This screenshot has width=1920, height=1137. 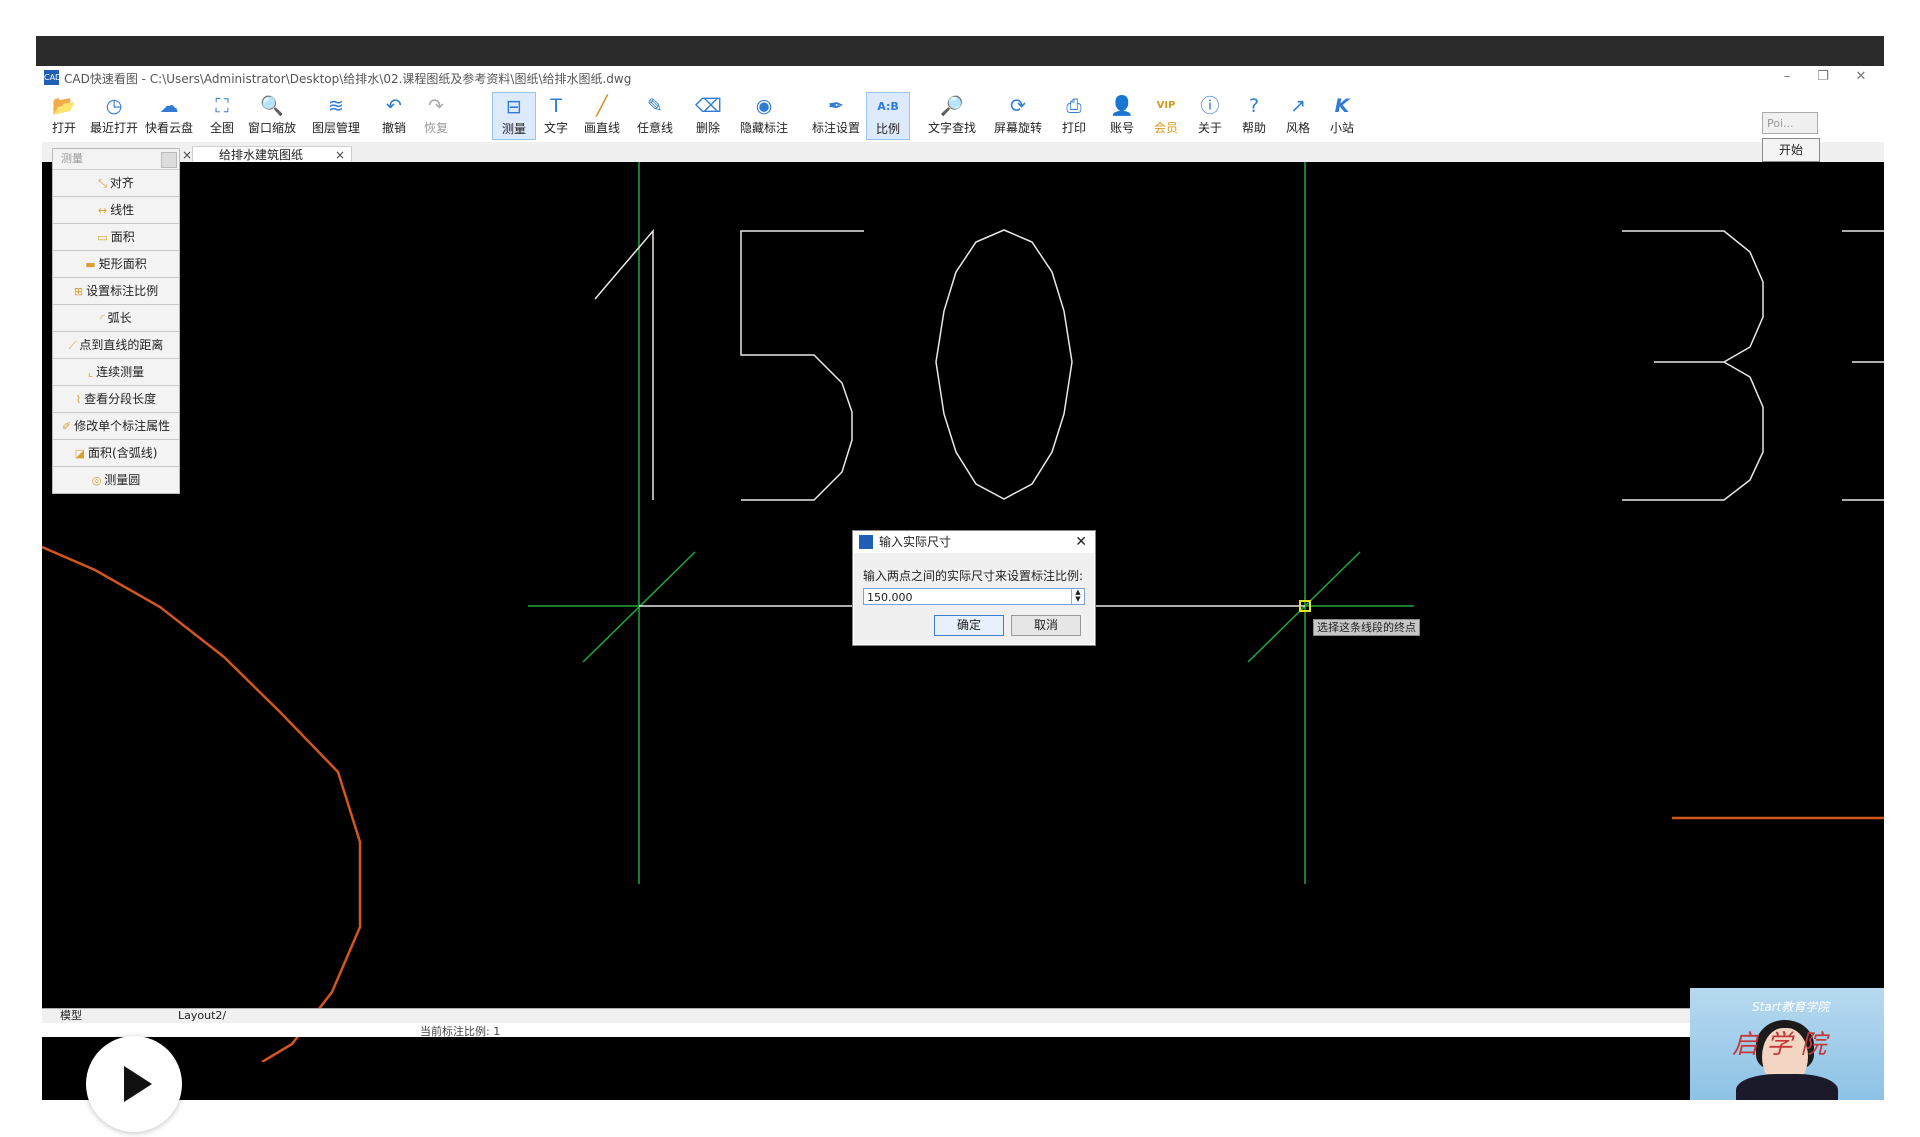 I want to click on segment-length-icon: ⌇, so click(x=78, y=399).